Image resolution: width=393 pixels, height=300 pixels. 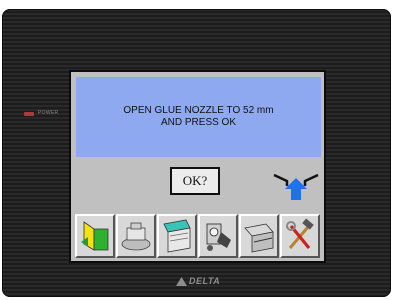 I want to click on edge-folder-icon, so click(x=95, y=236).